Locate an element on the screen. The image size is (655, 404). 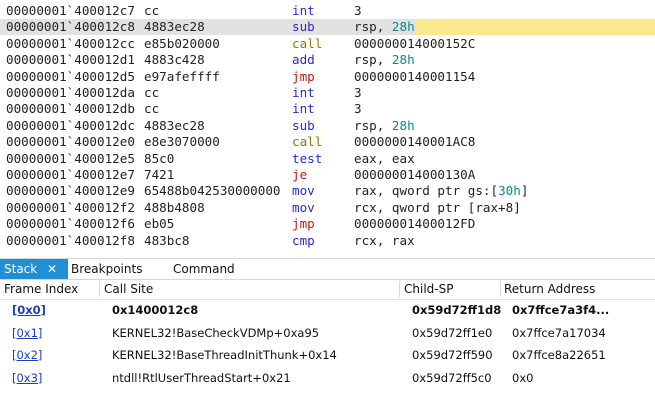
disasm-row: 00000001`400012dc 4883ec28 sub rsp, 28h is located at coordinates (327, 126).